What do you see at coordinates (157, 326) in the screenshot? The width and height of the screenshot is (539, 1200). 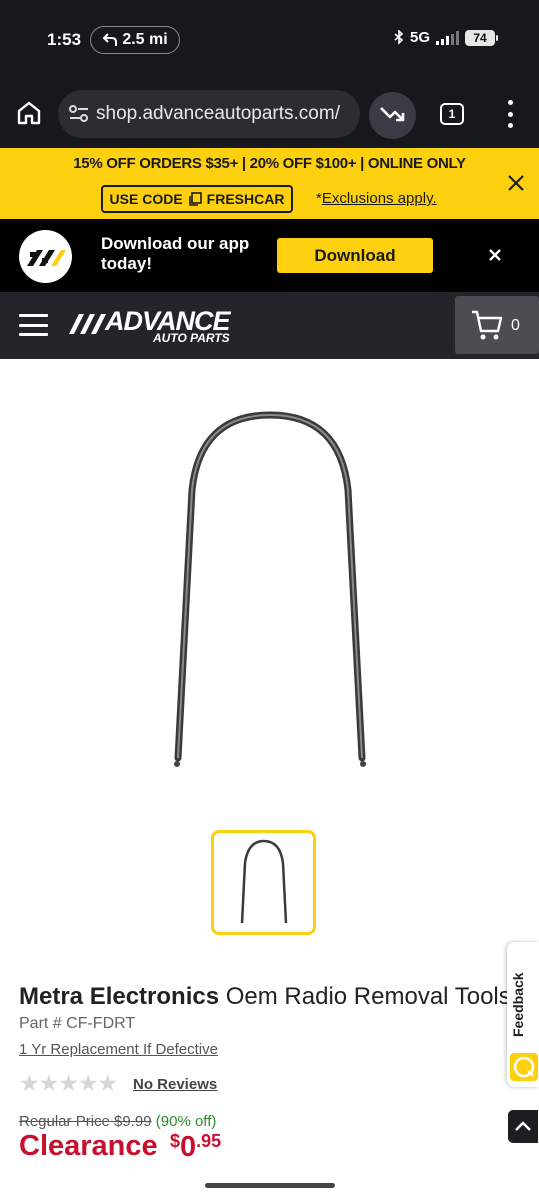 I see `site-logo: ADVANCE AUTO PARTS` at bounding box center [157, 326].